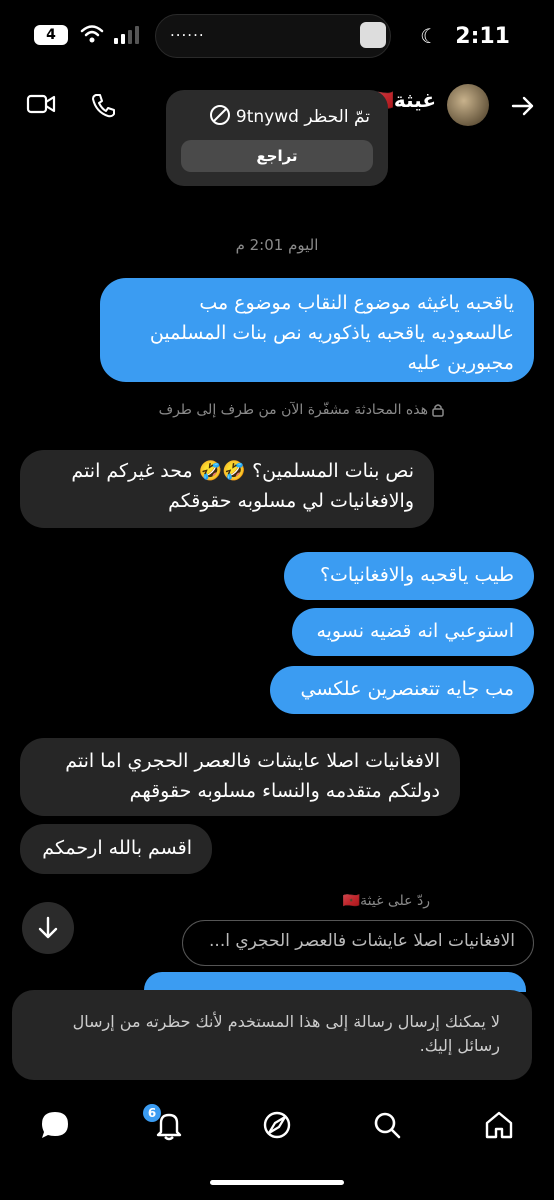 The width and height of the screenshot is (554, 1200). I want to click on search-icon, so click(387, 1125).